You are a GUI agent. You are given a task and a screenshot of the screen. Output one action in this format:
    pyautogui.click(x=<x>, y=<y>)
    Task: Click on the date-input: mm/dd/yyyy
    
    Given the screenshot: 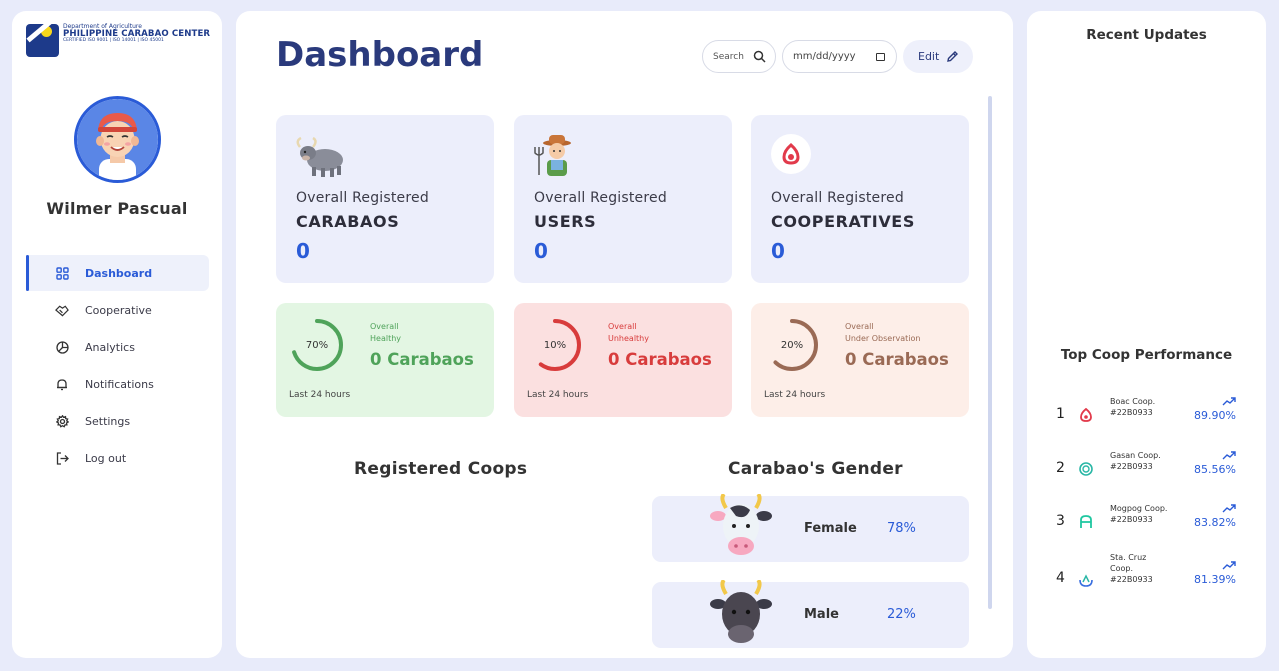 What is the action you would take?
    pyautogui.click(x=839, y=56)
    